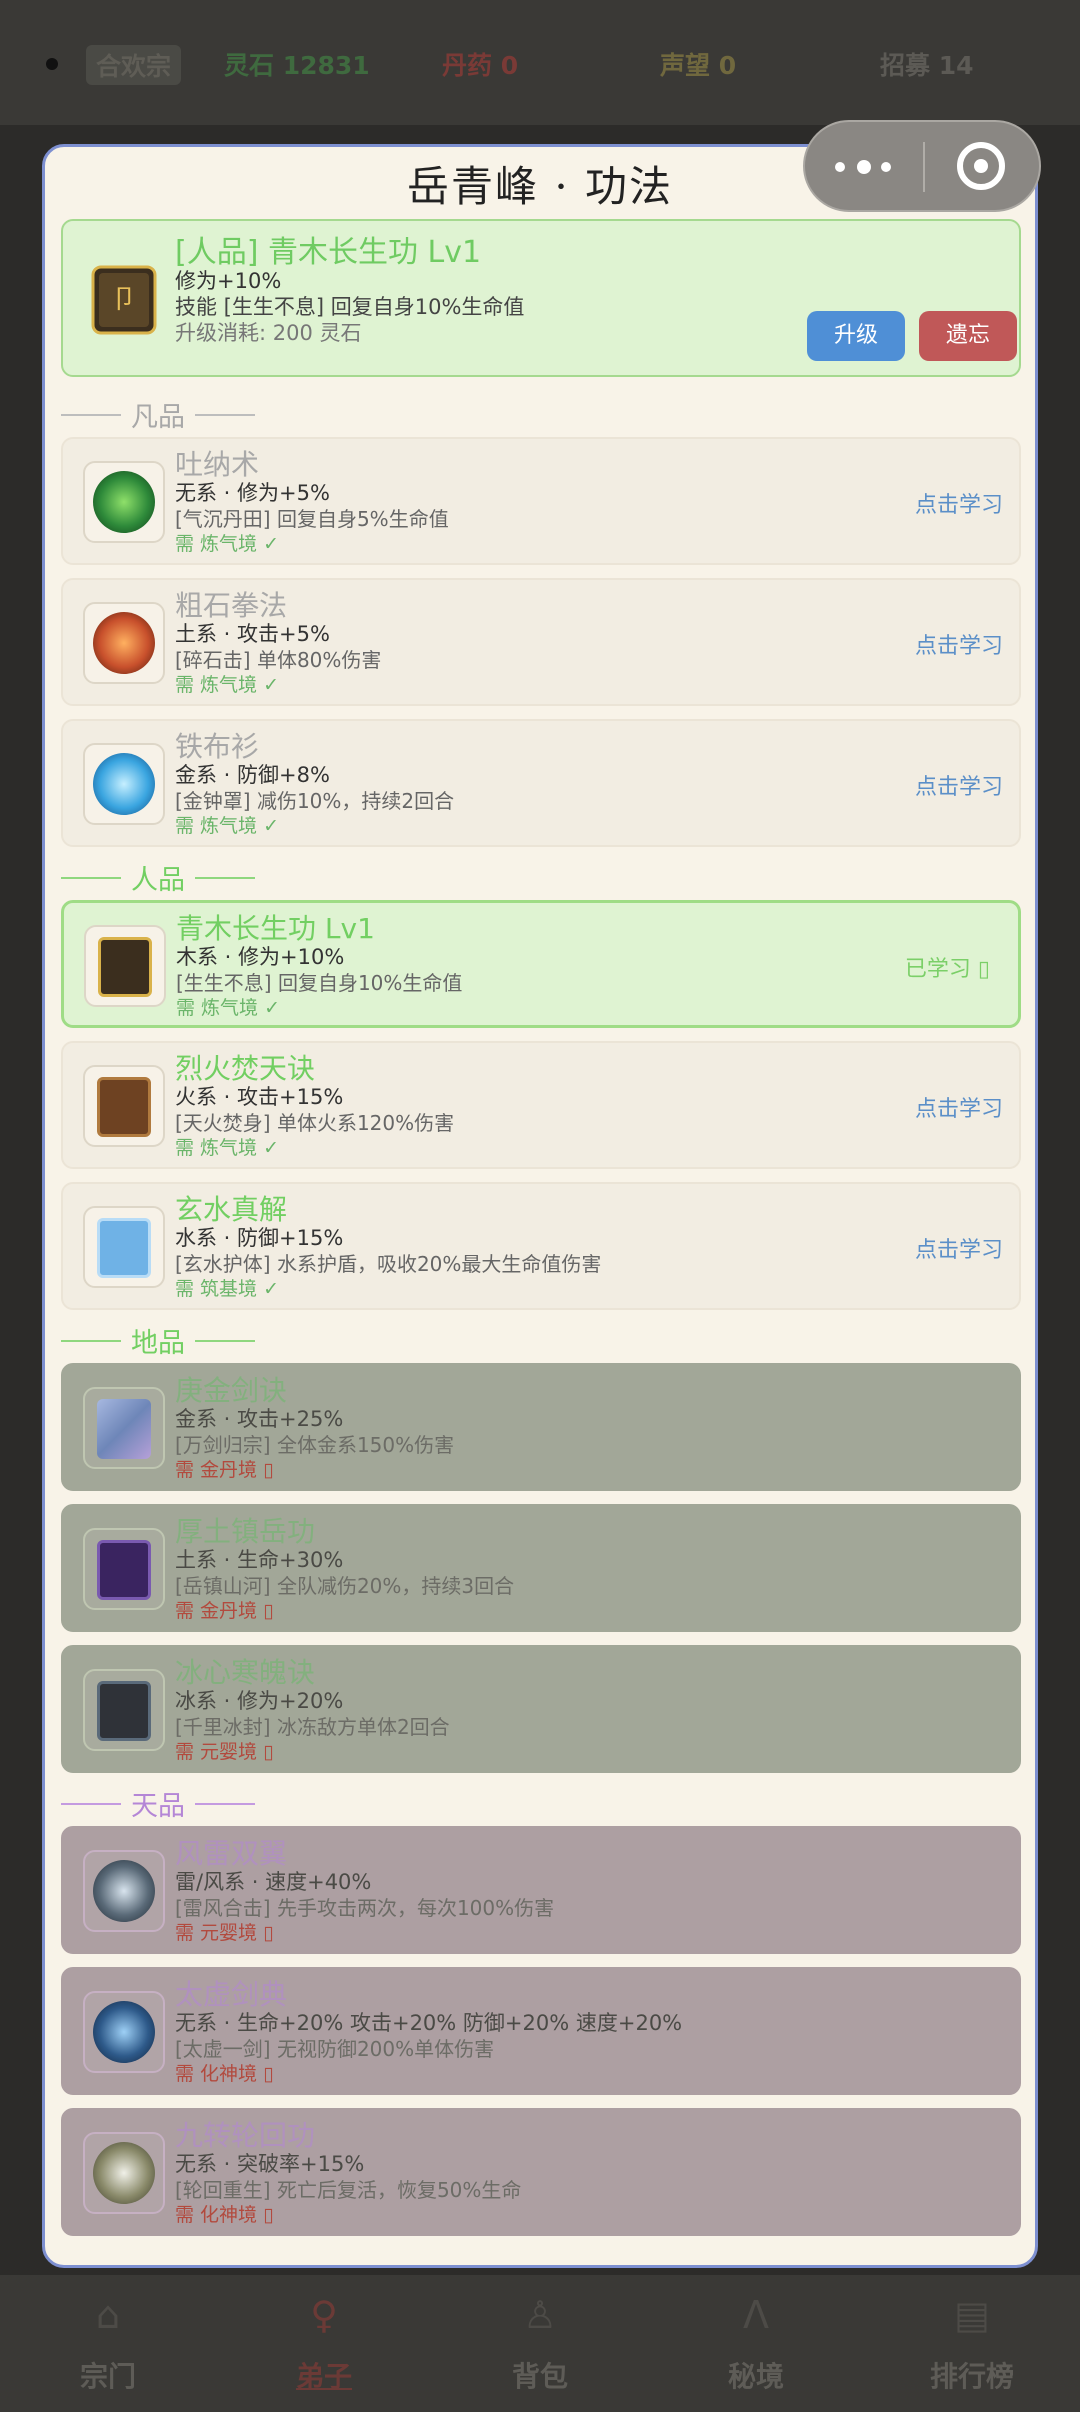  Describe the element at coordinates (312, 1727) in the screenshot. I see `skill-ability: [千里冰封] 冰冻敌方单体2回合` at that location.